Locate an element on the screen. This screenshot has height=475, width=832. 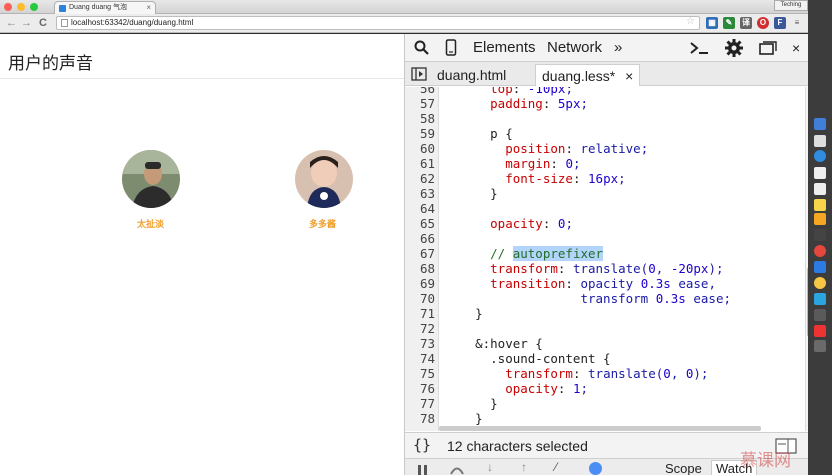
app-icon is located at coordinates (820, 331).